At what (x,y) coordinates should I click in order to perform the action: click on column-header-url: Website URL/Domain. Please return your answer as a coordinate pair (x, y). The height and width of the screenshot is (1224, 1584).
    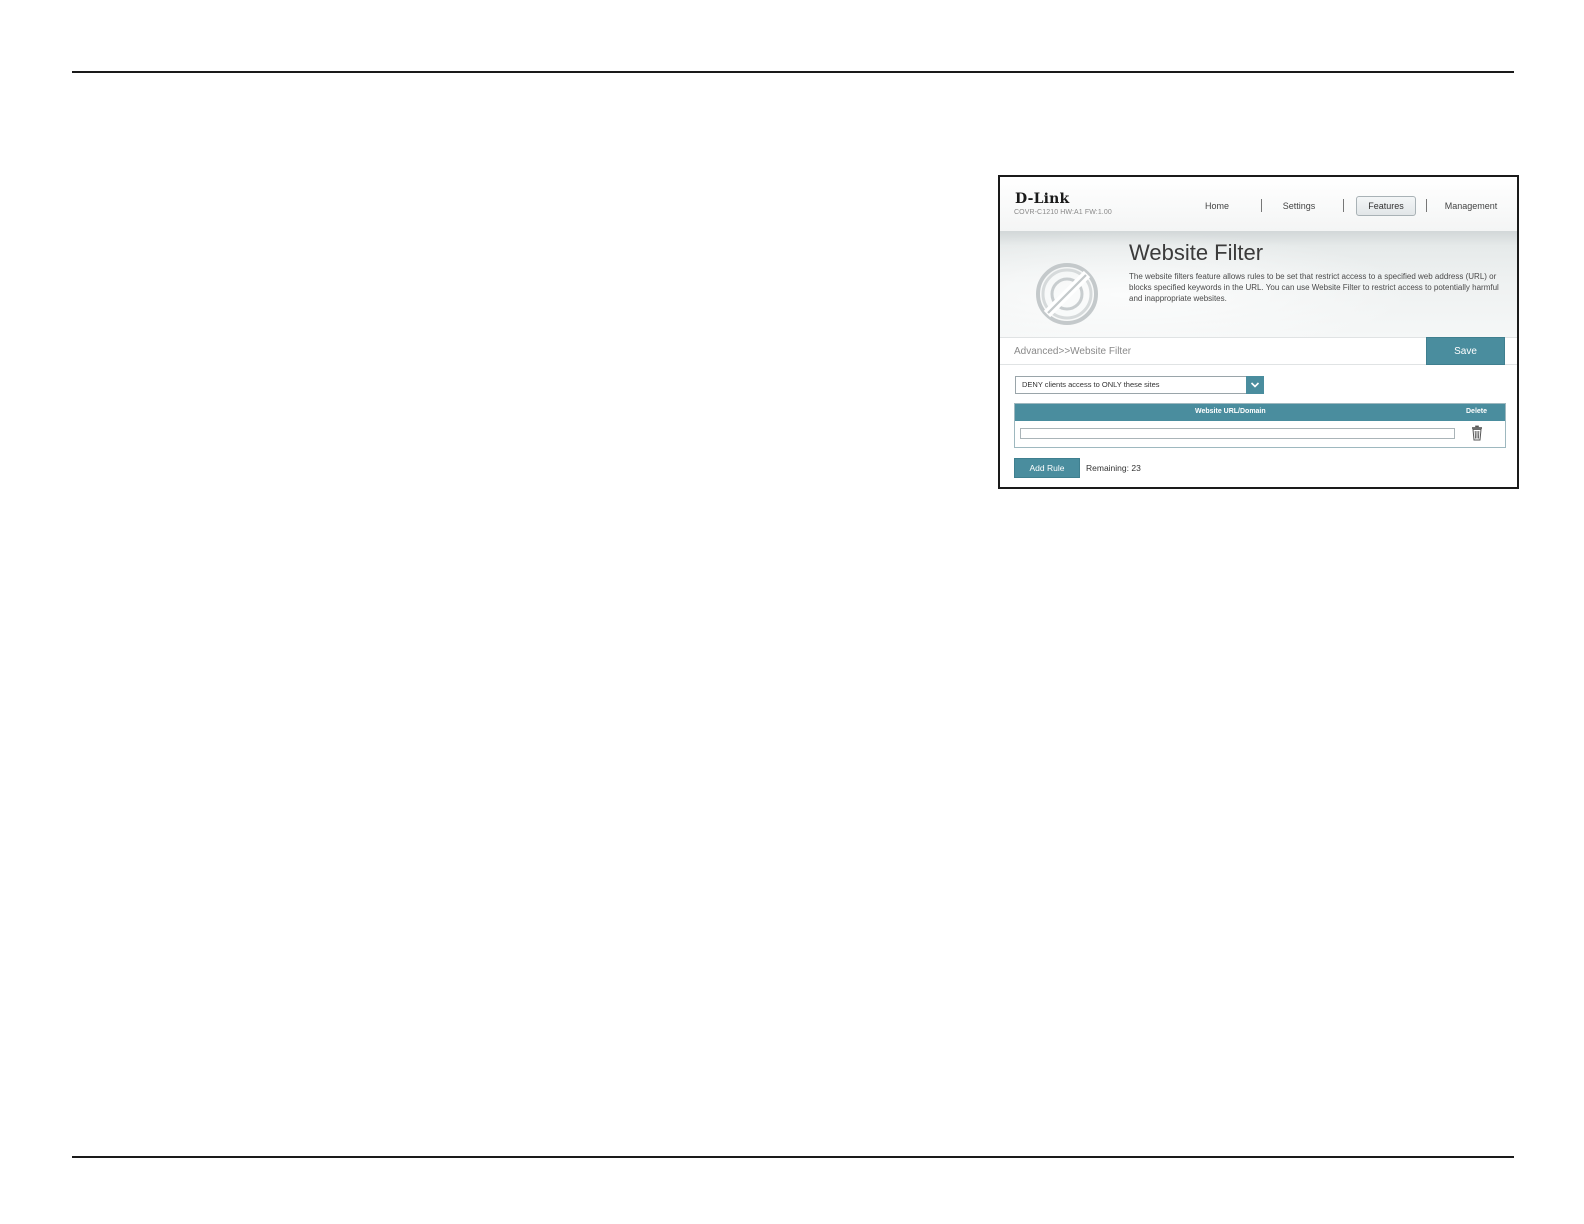
    Looking at the image, I should click on (1230, 411).